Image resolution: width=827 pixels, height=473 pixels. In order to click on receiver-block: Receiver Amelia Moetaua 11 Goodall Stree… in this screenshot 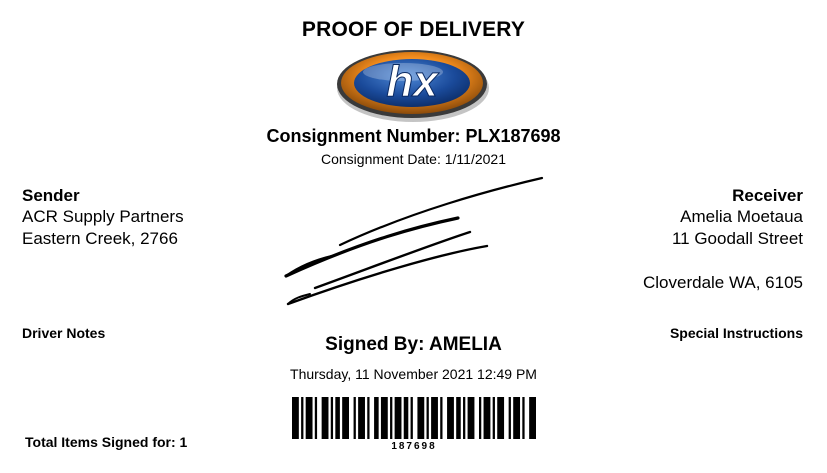, I will do `click(723, 240)`.